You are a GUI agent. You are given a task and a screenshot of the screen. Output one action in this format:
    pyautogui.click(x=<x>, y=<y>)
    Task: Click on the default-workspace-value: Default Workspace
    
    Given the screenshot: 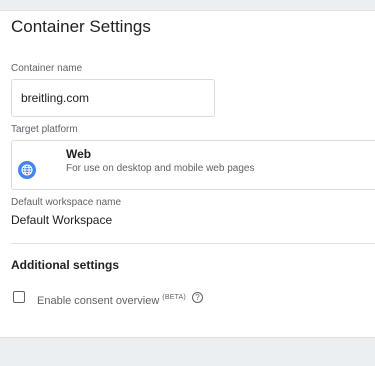 What is the action you would take?
    pyautogui.click(x=62, y=220)
    